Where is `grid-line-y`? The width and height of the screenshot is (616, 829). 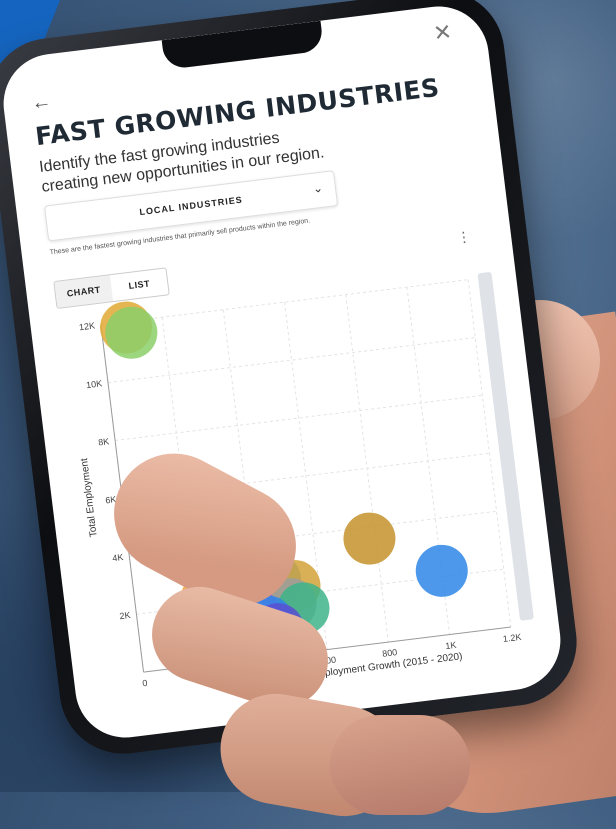 grid-line-y is located at coordinates (291, 360).